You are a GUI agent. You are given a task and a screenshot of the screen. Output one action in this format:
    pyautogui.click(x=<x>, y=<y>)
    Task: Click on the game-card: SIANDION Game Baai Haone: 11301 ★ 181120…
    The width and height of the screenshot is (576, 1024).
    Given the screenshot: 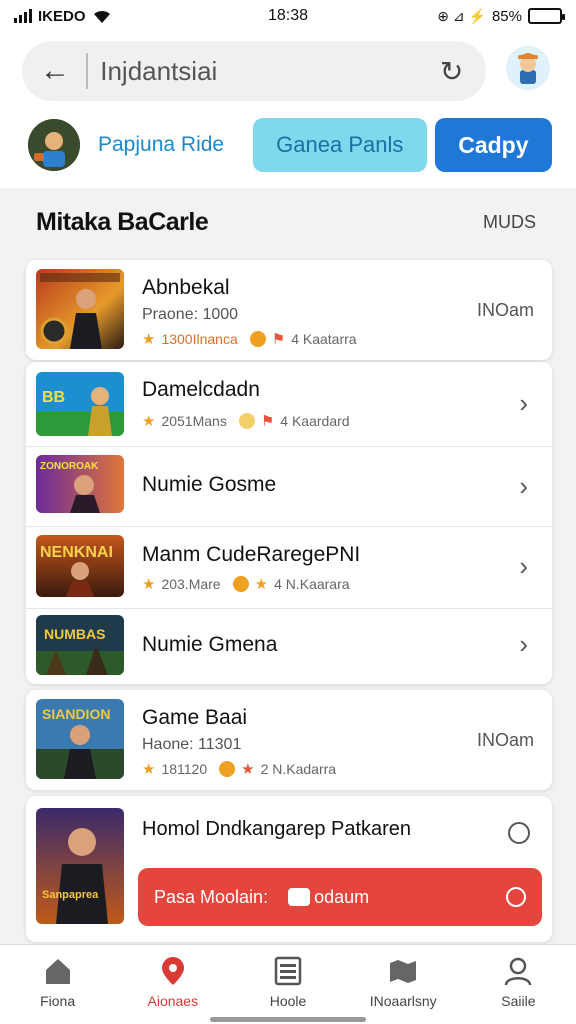 What is the action you would take?
    pyautogui.click(x=289, y=740)
    